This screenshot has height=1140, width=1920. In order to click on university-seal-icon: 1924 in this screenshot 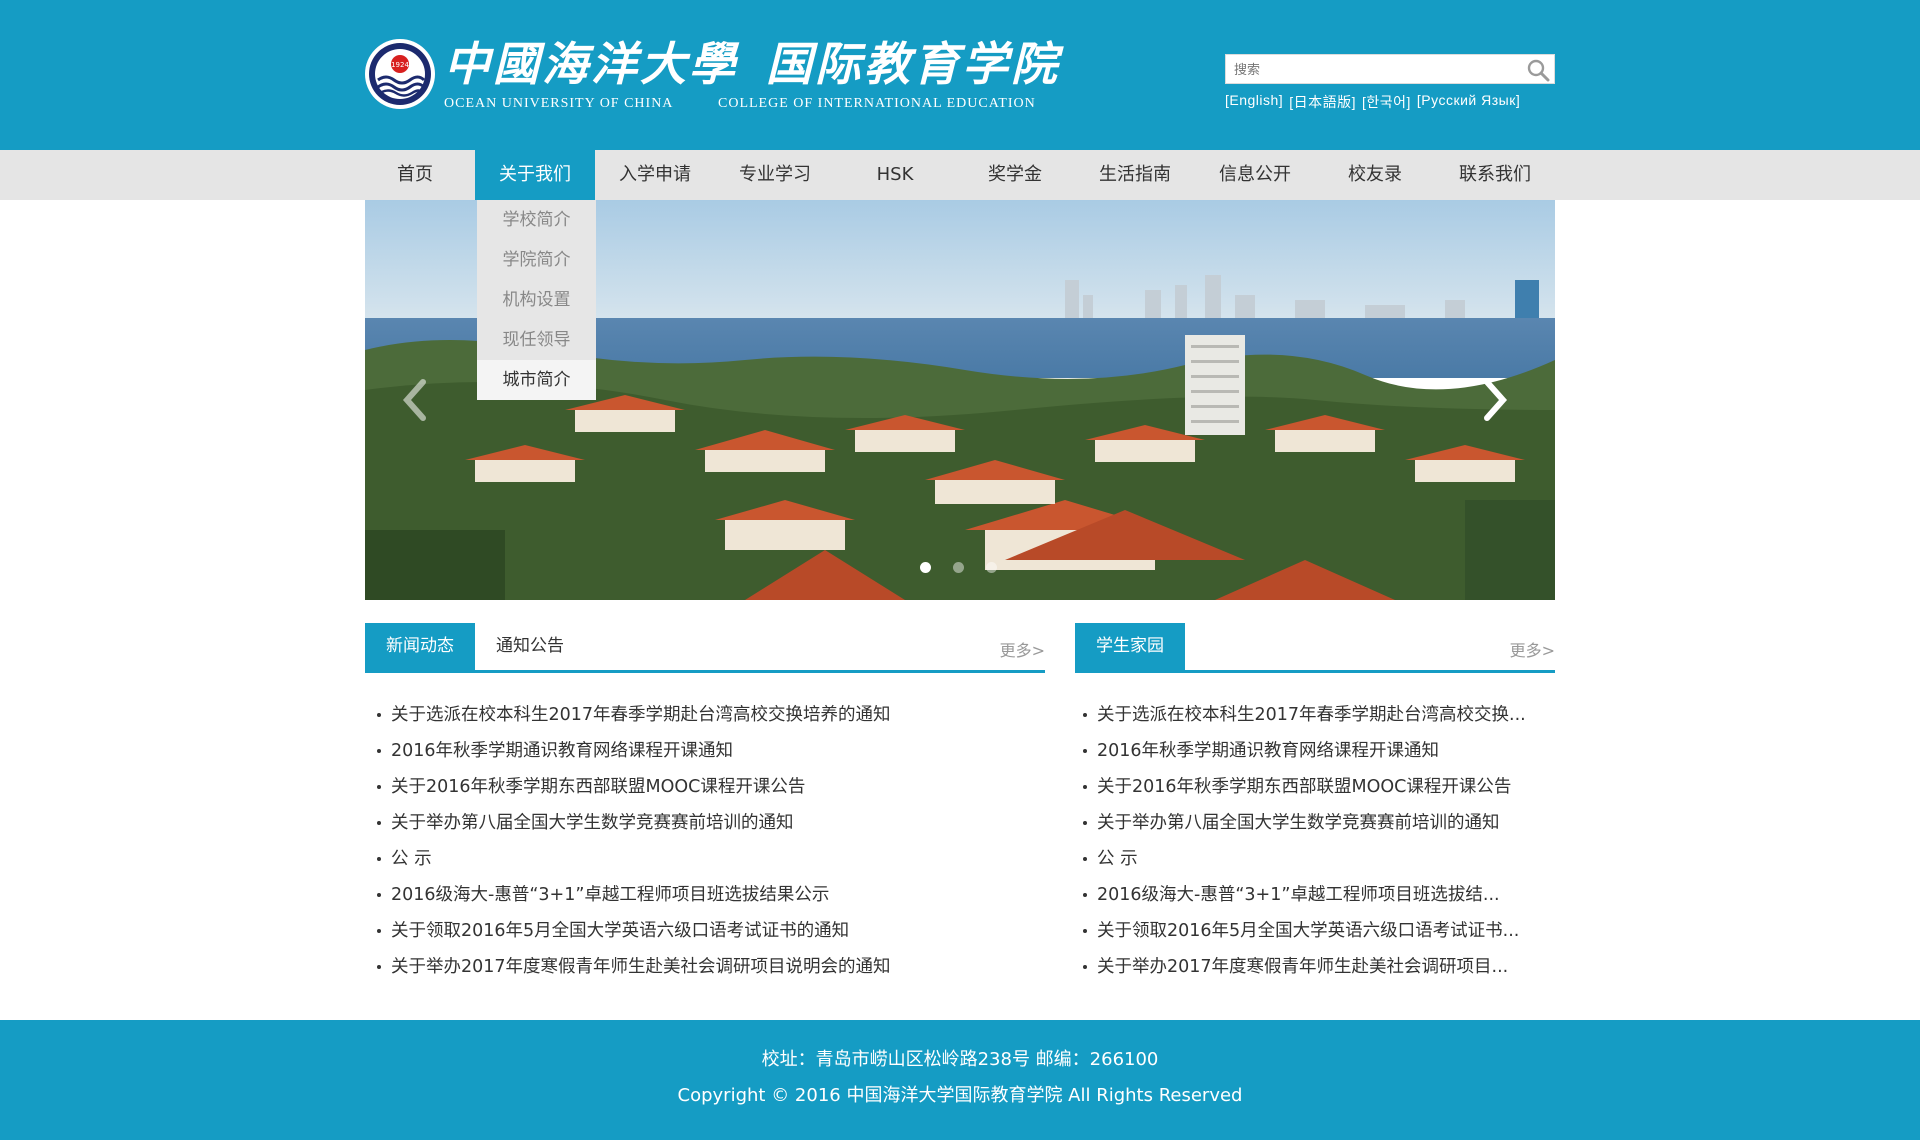, I will do `click(400, 74)`.